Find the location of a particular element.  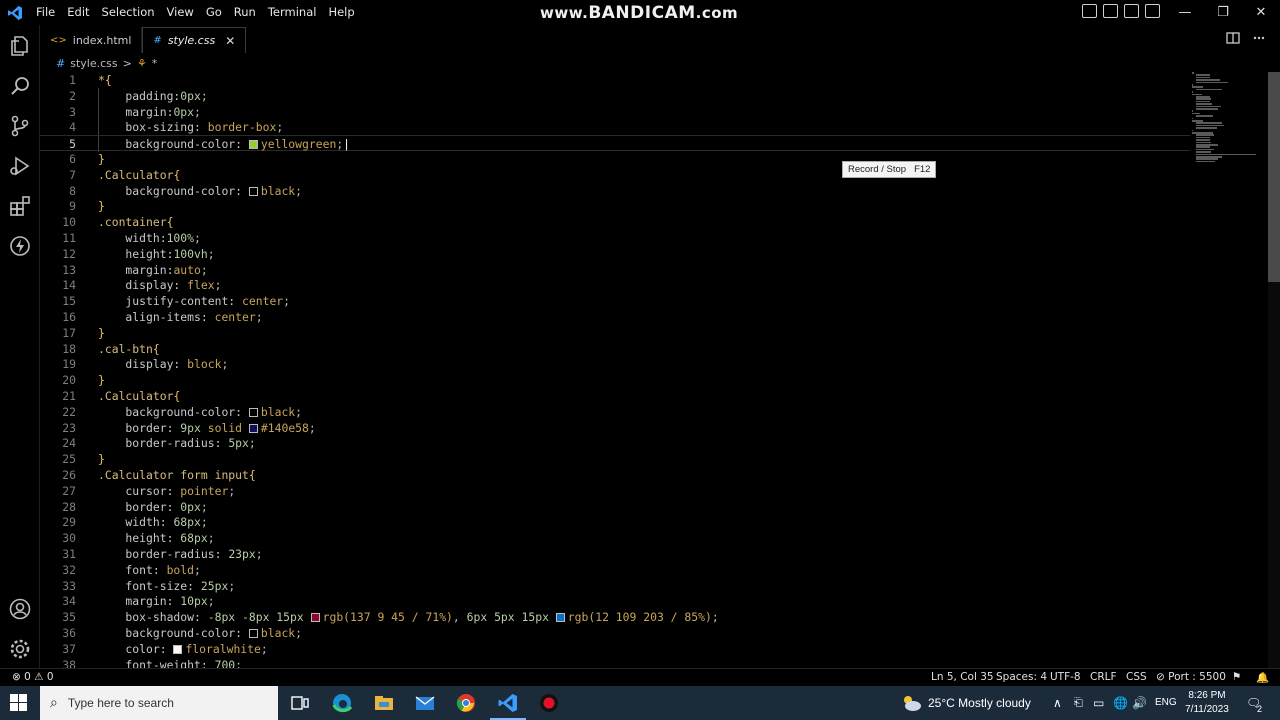

breadcrumb-file: style.css is located at coordinates (93, 63).